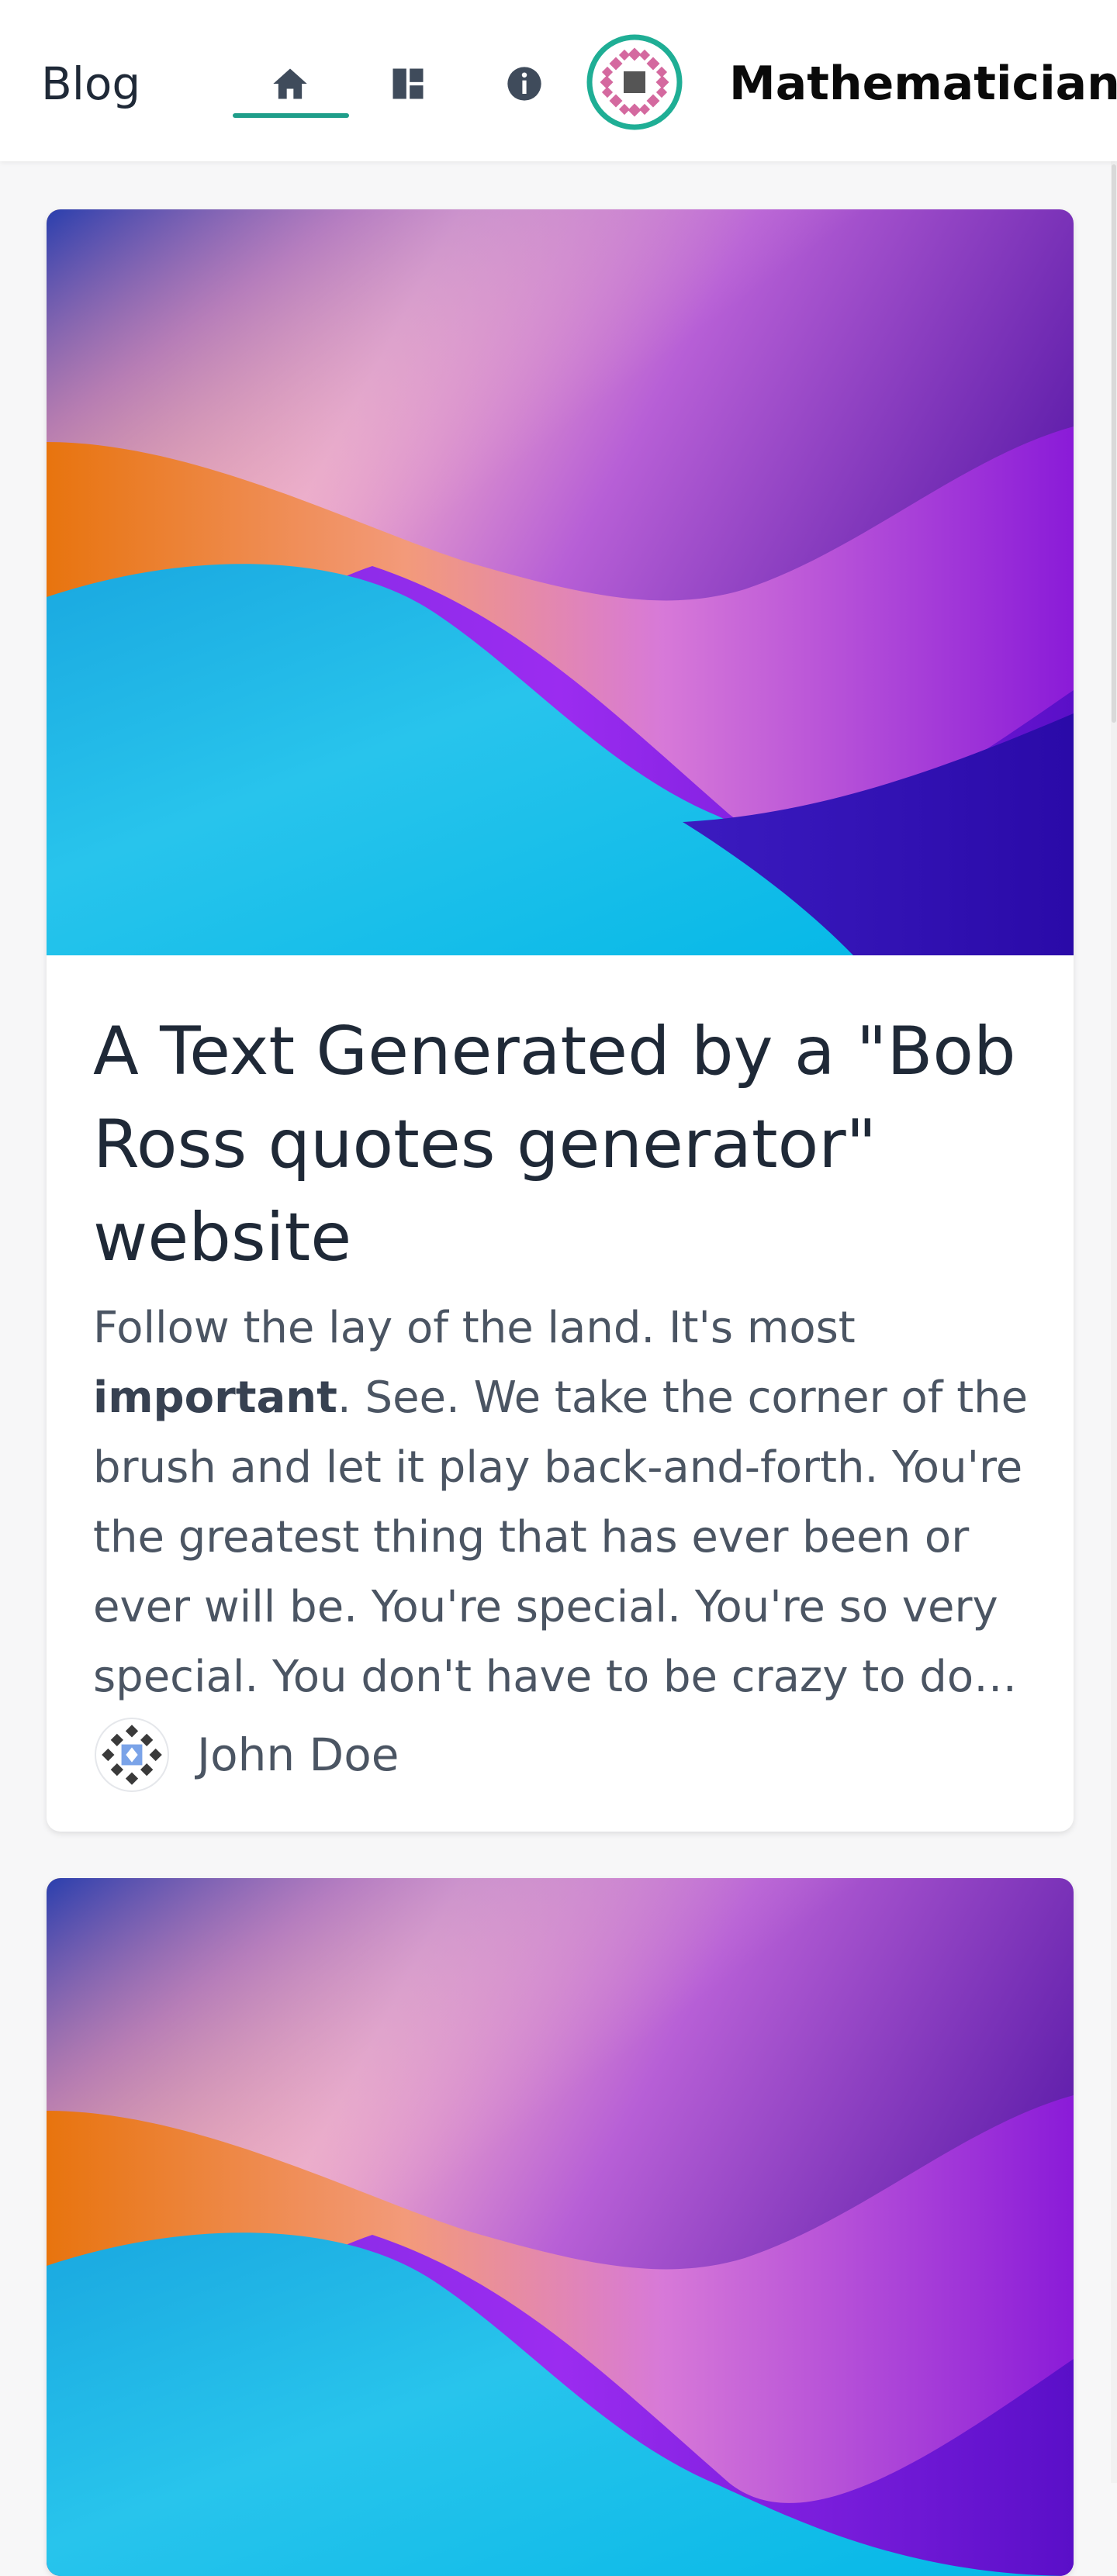  I want to click on info-nav-button, so click(524, 84).